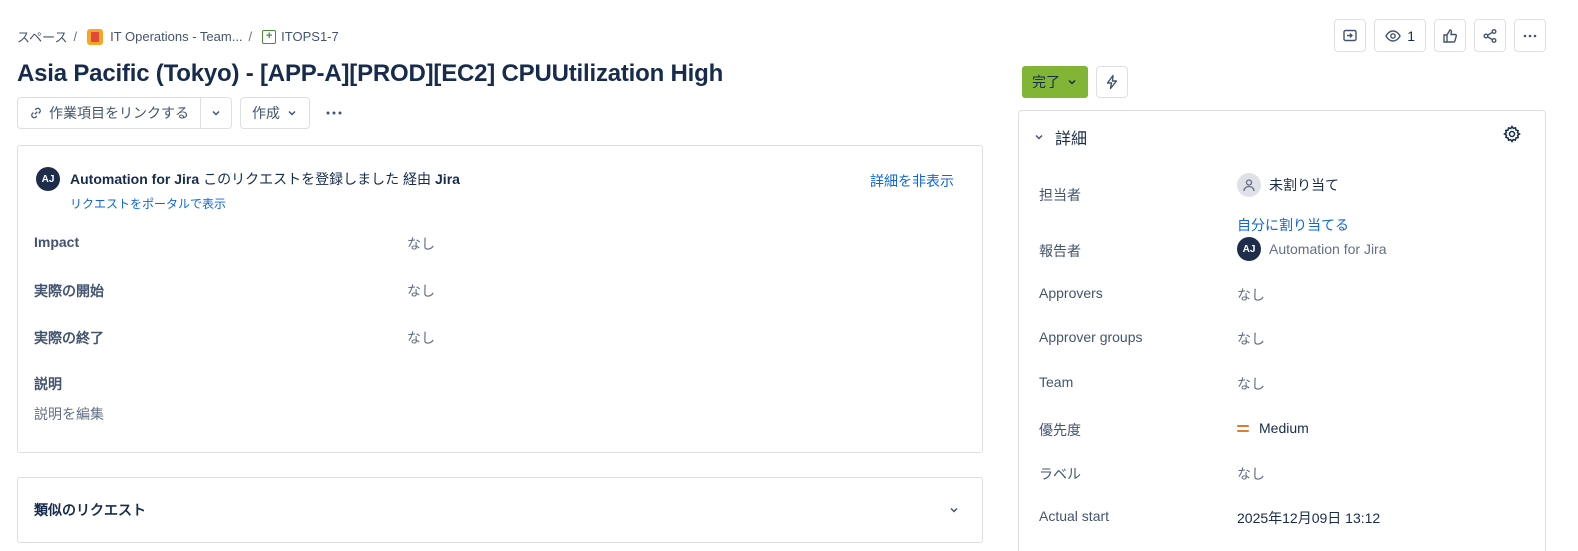 Image resolution: width=1578 pixels, height=551 pixels. I want to click on assign-to-me-link: 自分に割り当てる, so click(1293, 225).